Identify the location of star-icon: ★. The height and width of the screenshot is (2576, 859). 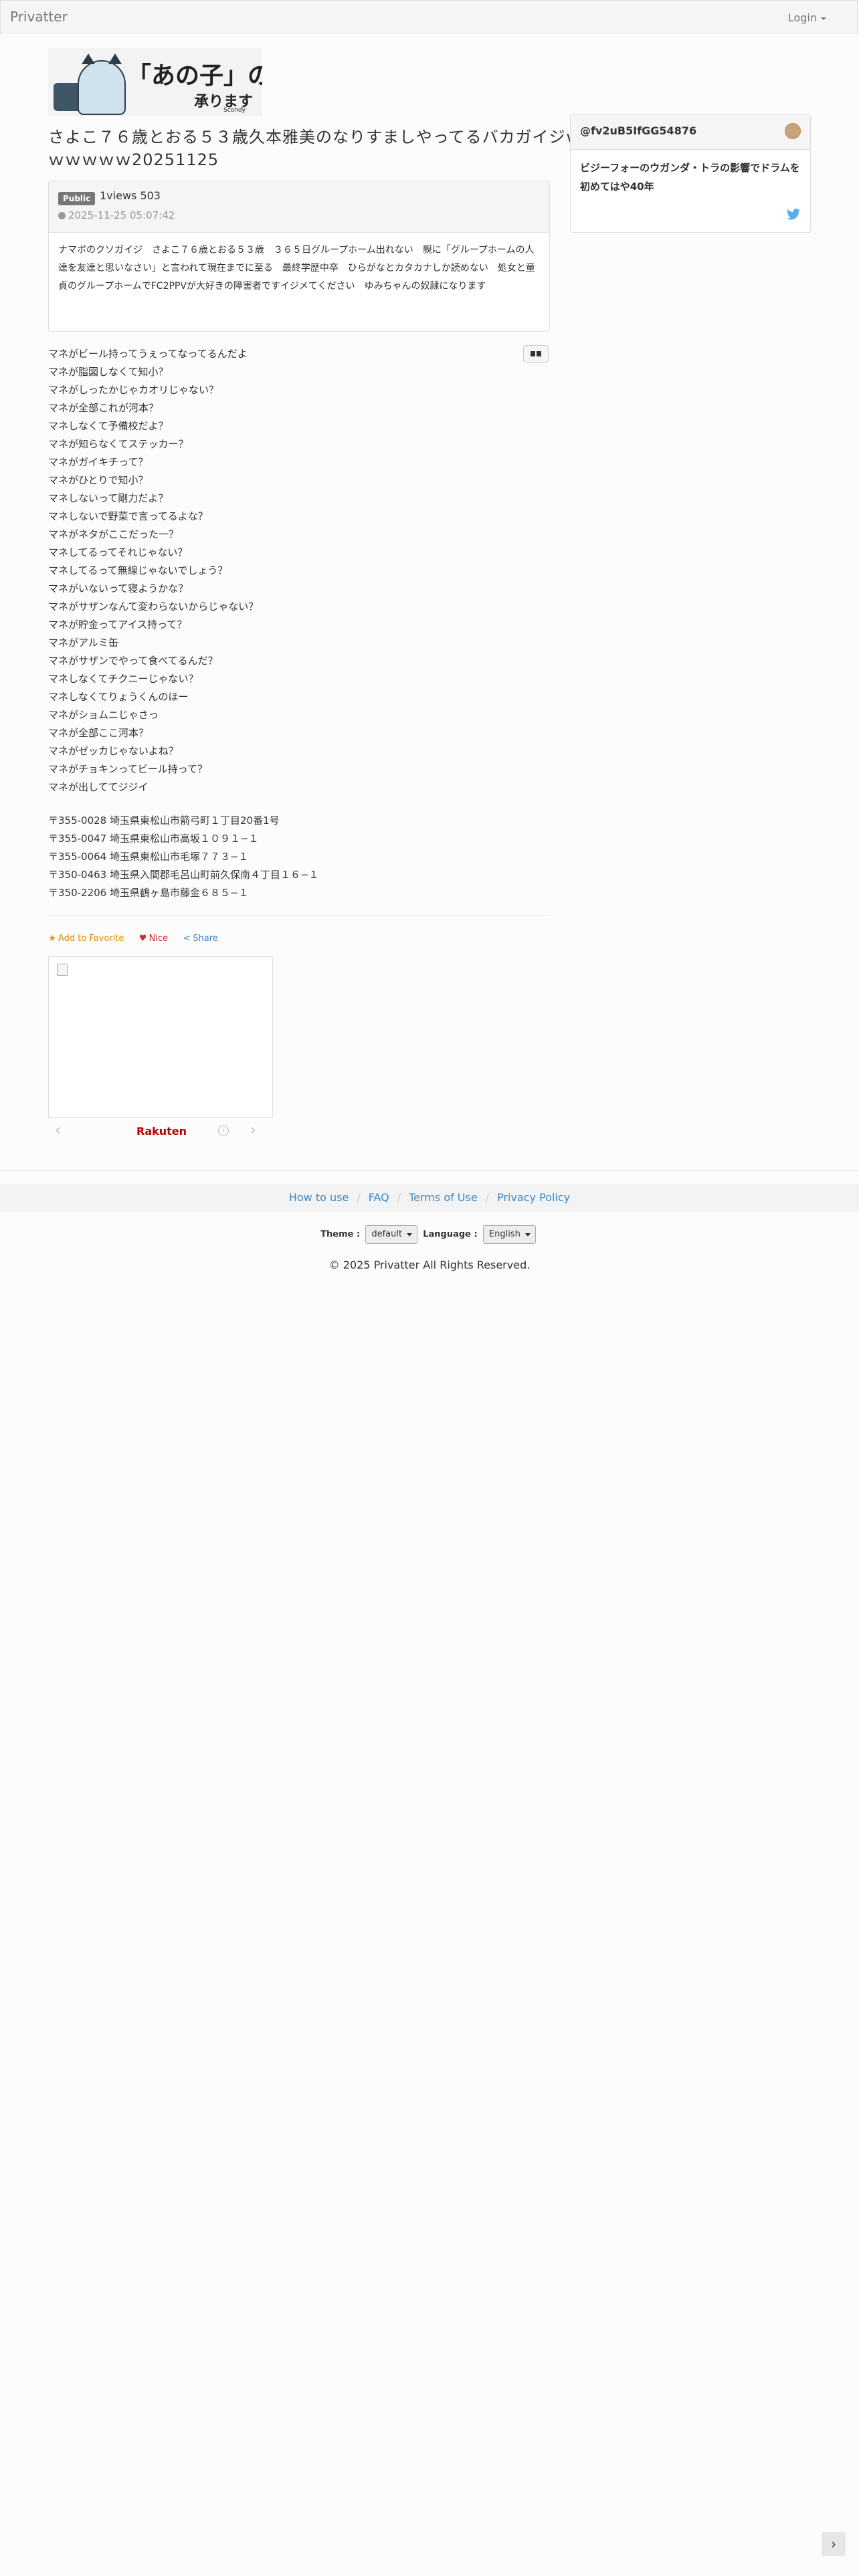
(52, 939).